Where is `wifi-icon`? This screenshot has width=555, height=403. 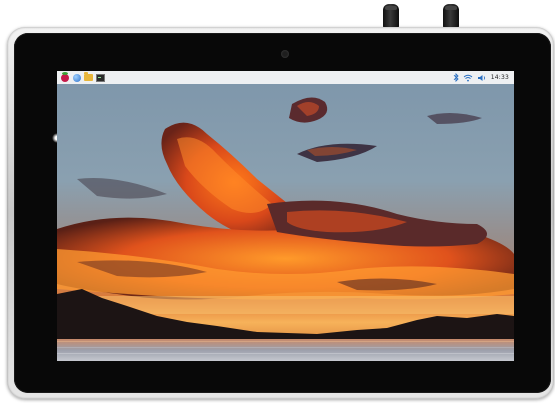
wifi-icon is located at coordinates (468, 78).